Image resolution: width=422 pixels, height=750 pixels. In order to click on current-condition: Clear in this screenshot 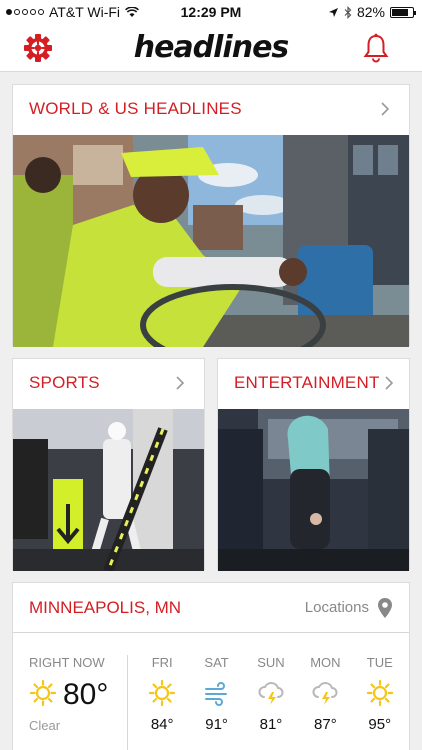, I will do `click(45, 725)`.